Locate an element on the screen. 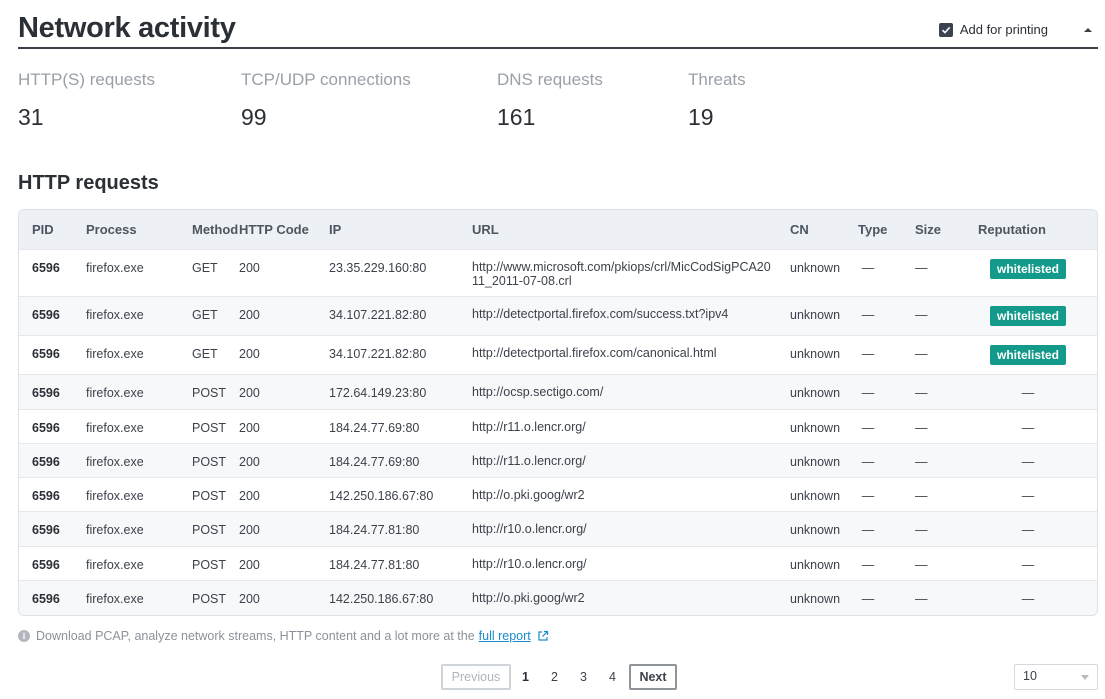  stat-value: 19 is located at coordinates (701, 117).